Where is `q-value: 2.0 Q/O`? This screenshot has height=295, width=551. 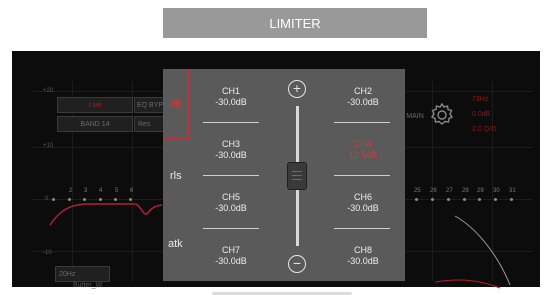 q-value: 2.0 Q/O is located at coordinates (484, 129).